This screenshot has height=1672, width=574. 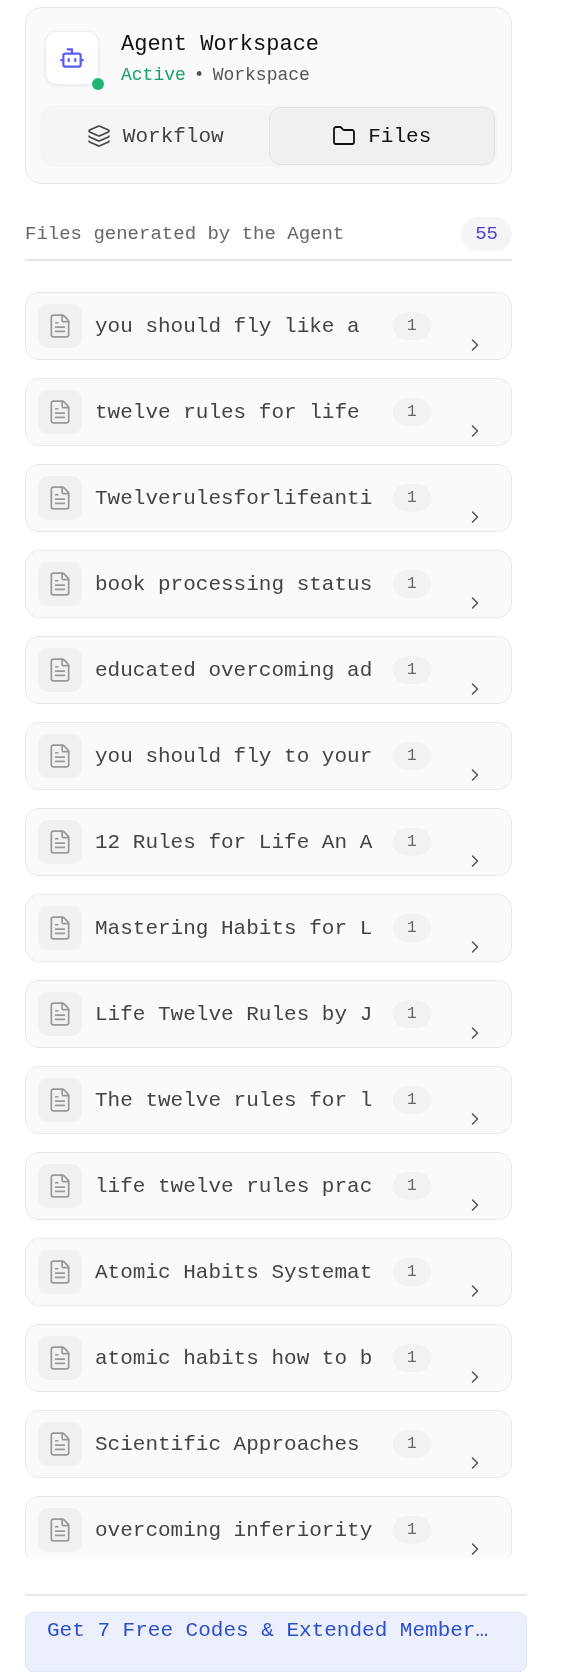 What do you see at coordinates (98, 136) in the screenshot?
I see `layers-icon` at bounding box center [98, 136].